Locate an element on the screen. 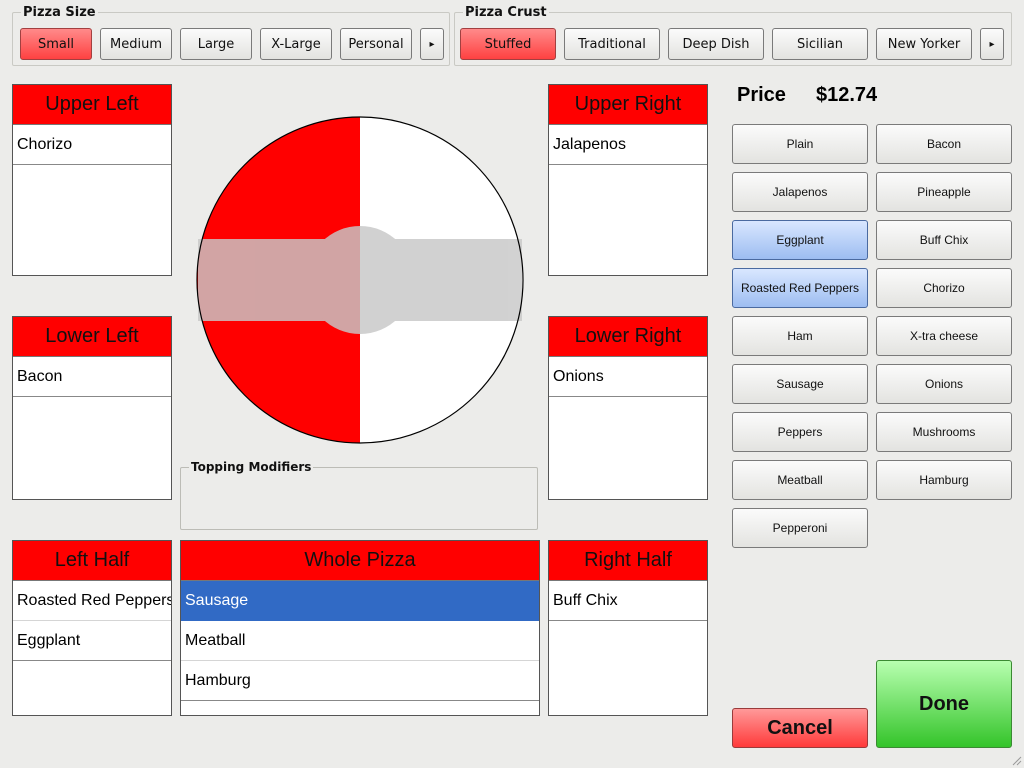 The height and width of the screenshot is (768, 1024). lower-left-item: Bacon is located at coordinates (92, 377).